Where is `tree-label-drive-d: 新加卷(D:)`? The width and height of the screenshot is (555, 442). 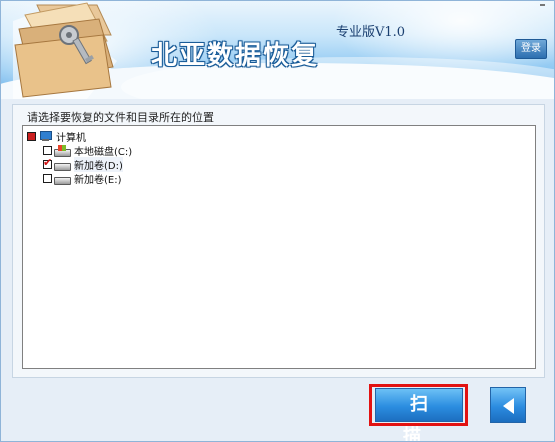
tree-label-drive-d: 新加卷(D:) is located at coordinates (98, 164).